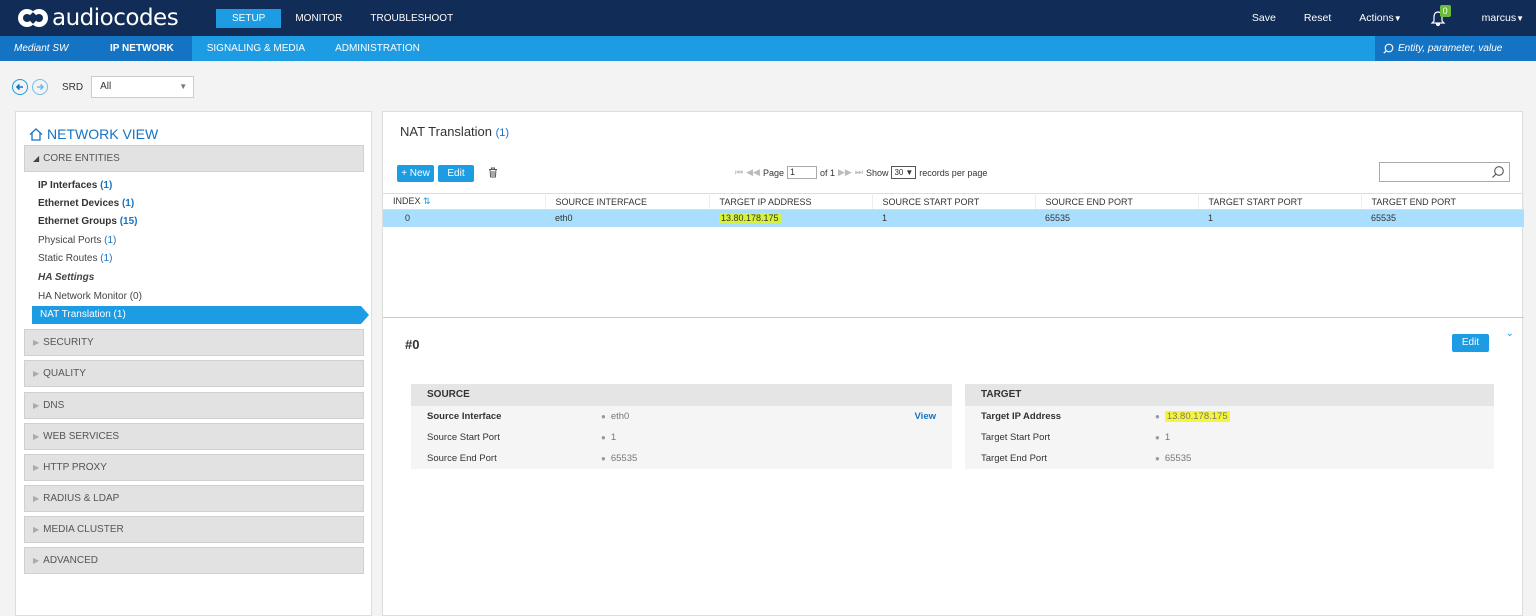 This screenshot has height=616, width=1536. I want to click on detail-row: Target IP Address ● 13.80.178.175, so click(1229, 416).